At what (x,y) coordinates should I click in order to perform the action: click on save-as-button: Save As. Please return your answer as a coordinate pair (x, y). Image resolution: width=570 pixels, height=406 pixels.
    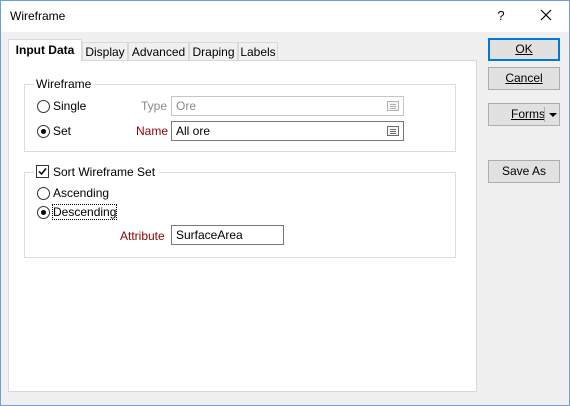
    Looking at the image, I should click on (524, 171).